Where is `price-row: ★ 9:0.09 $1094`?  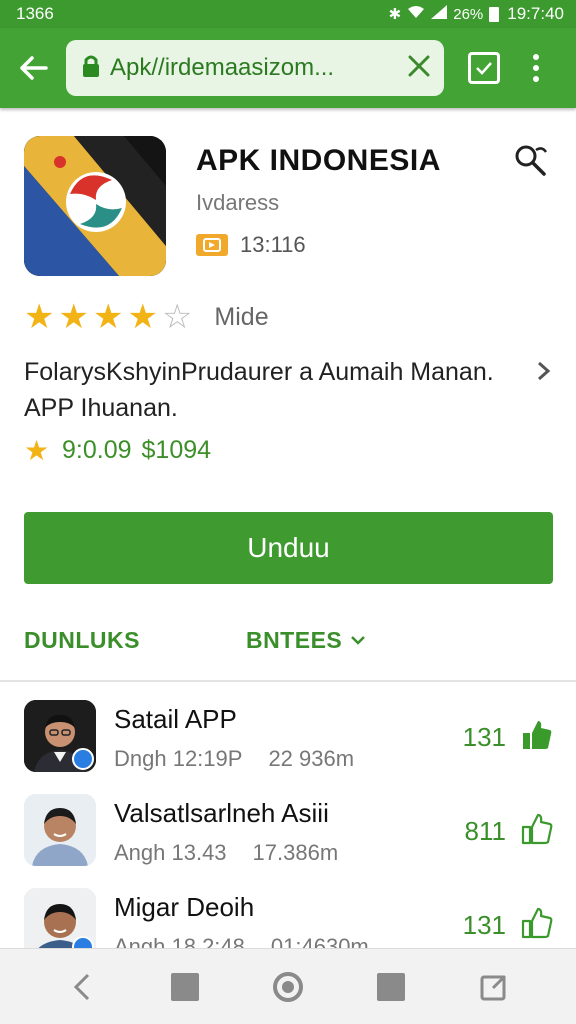
price-row: ★ 9:0.09 $1094 is located at coordinates (117, 450).